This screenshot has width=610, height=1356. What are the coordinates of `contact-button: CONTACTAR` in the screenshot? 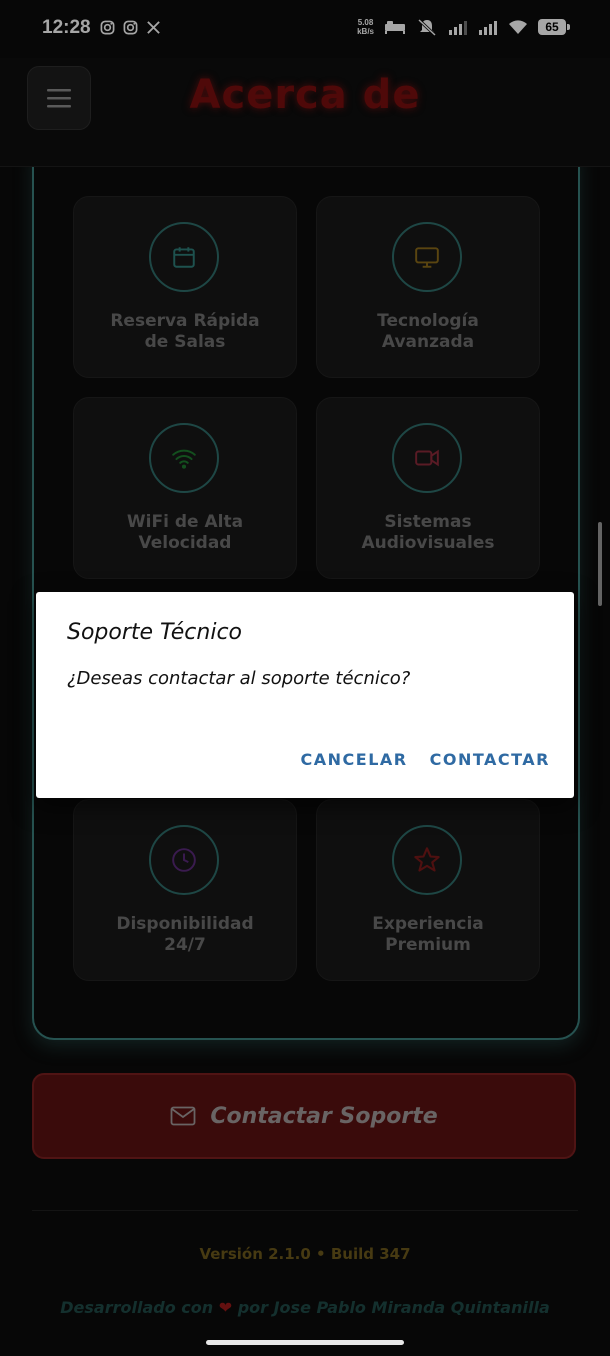 It's located at (490, 759).